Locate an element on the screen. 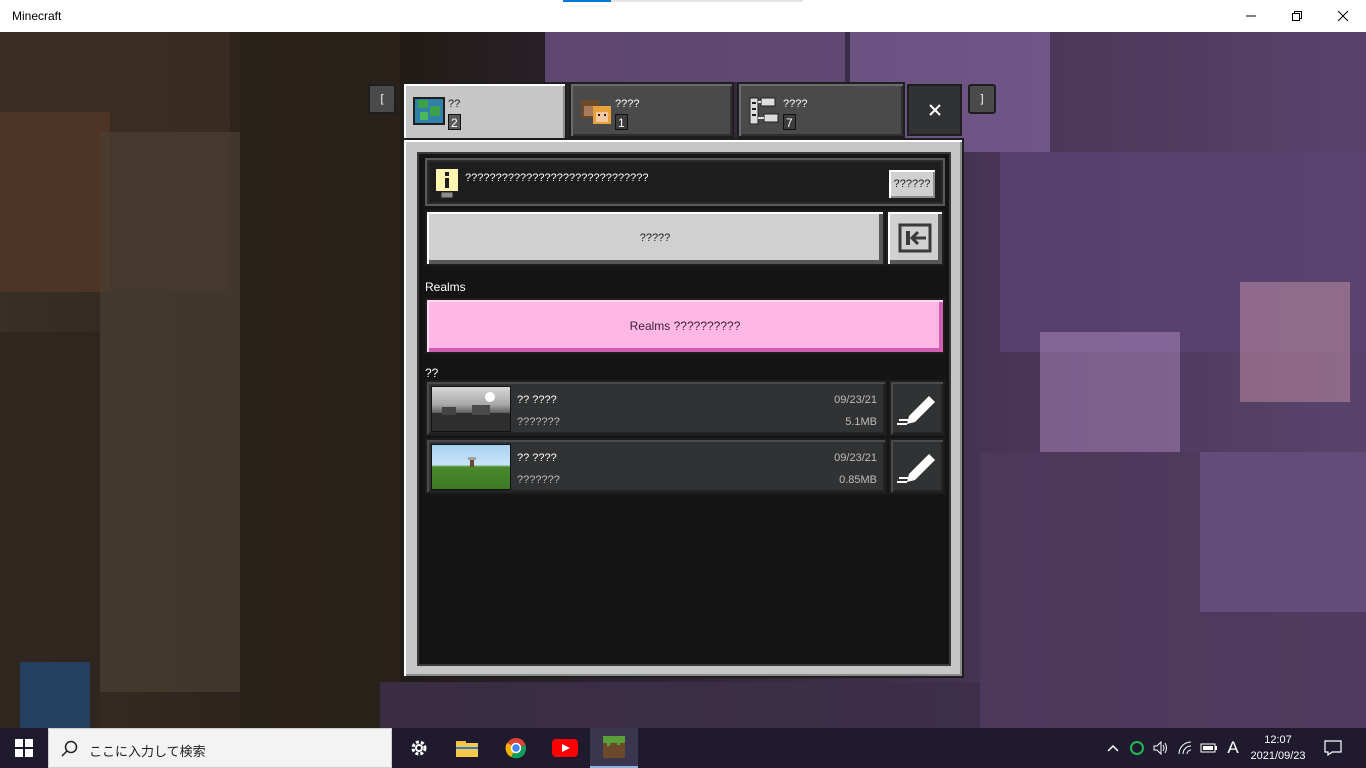 This screenshot has height=768, width=1366. taskbar: ここに入力して検索 A 12:07 2021/09/23 is located at coordinates (683, 748).